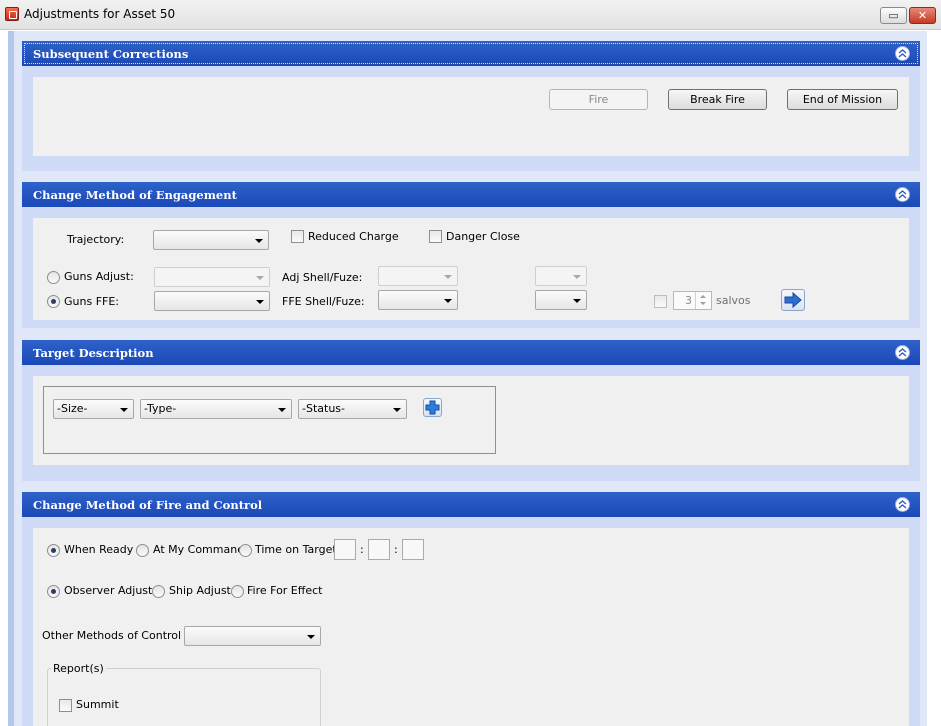 The image size is (941, 726). What do you see at coordinates (53, 277) in the screenshot?
I see `guns-adjust-radio` at bounding box center [53, 277].